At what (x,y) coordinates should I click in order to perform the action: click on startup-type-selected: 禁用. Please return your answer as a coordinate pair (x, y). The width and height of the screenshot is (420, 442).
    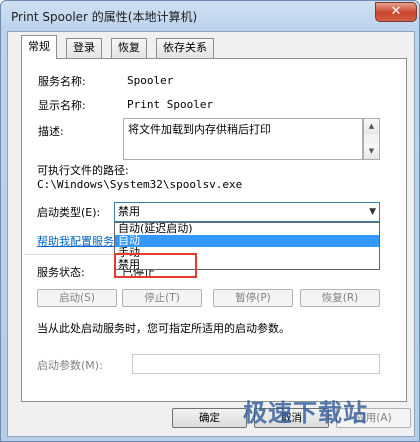
    Looking at the image, I should click on (129, 211).